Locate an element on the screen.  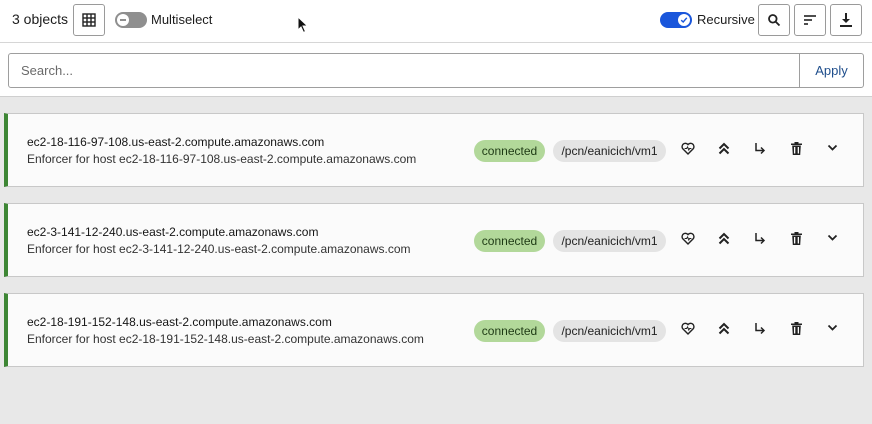
download-icon is located at coordinates (846, 20).